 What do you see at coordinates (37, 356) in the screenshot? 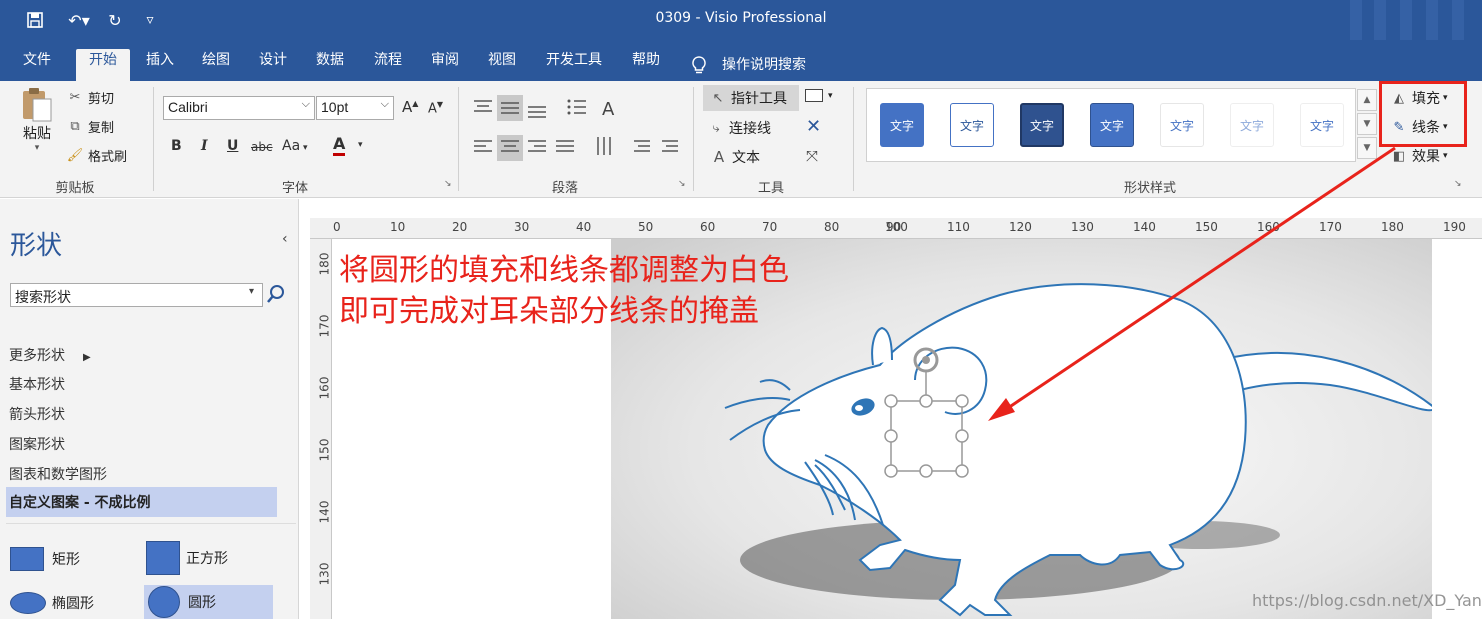
I see `more-shapes-label: 更多形状` at bounding box center [37, 356].